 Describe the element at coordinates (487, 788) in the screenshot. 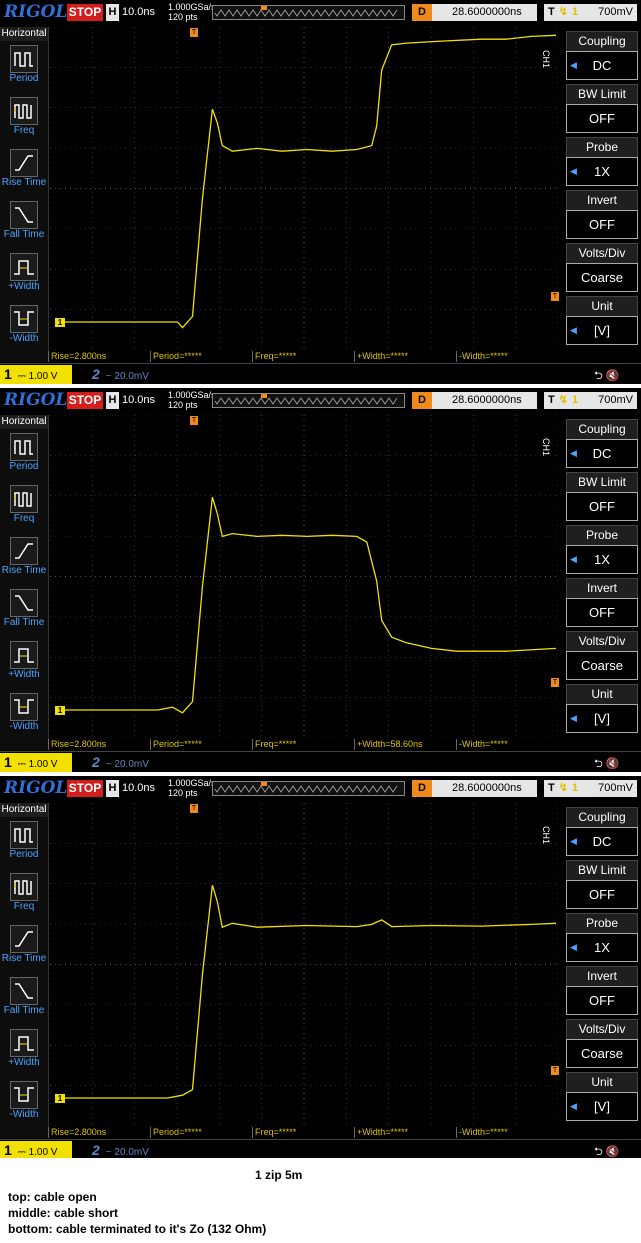

I see `delay-value: 28.6000000ns` at that location.